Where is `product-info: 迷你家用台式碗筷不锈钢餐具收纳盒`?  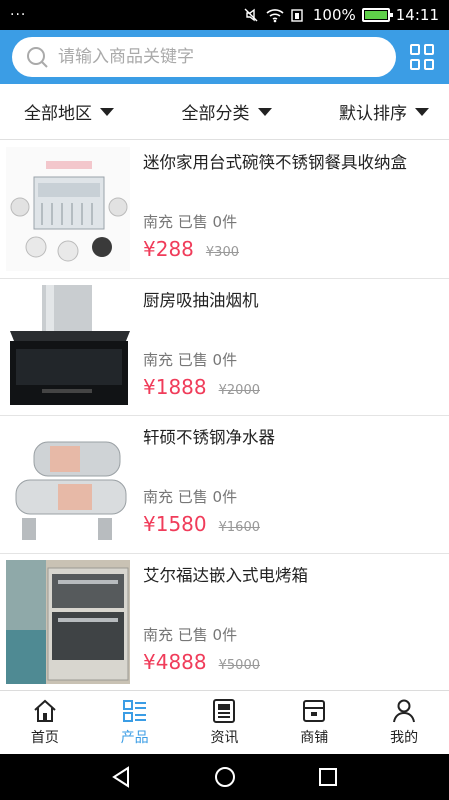 product-info: 迷你家用台式碗筷不锈钢餐具收纳盒 is located at coordinates (291, 162).